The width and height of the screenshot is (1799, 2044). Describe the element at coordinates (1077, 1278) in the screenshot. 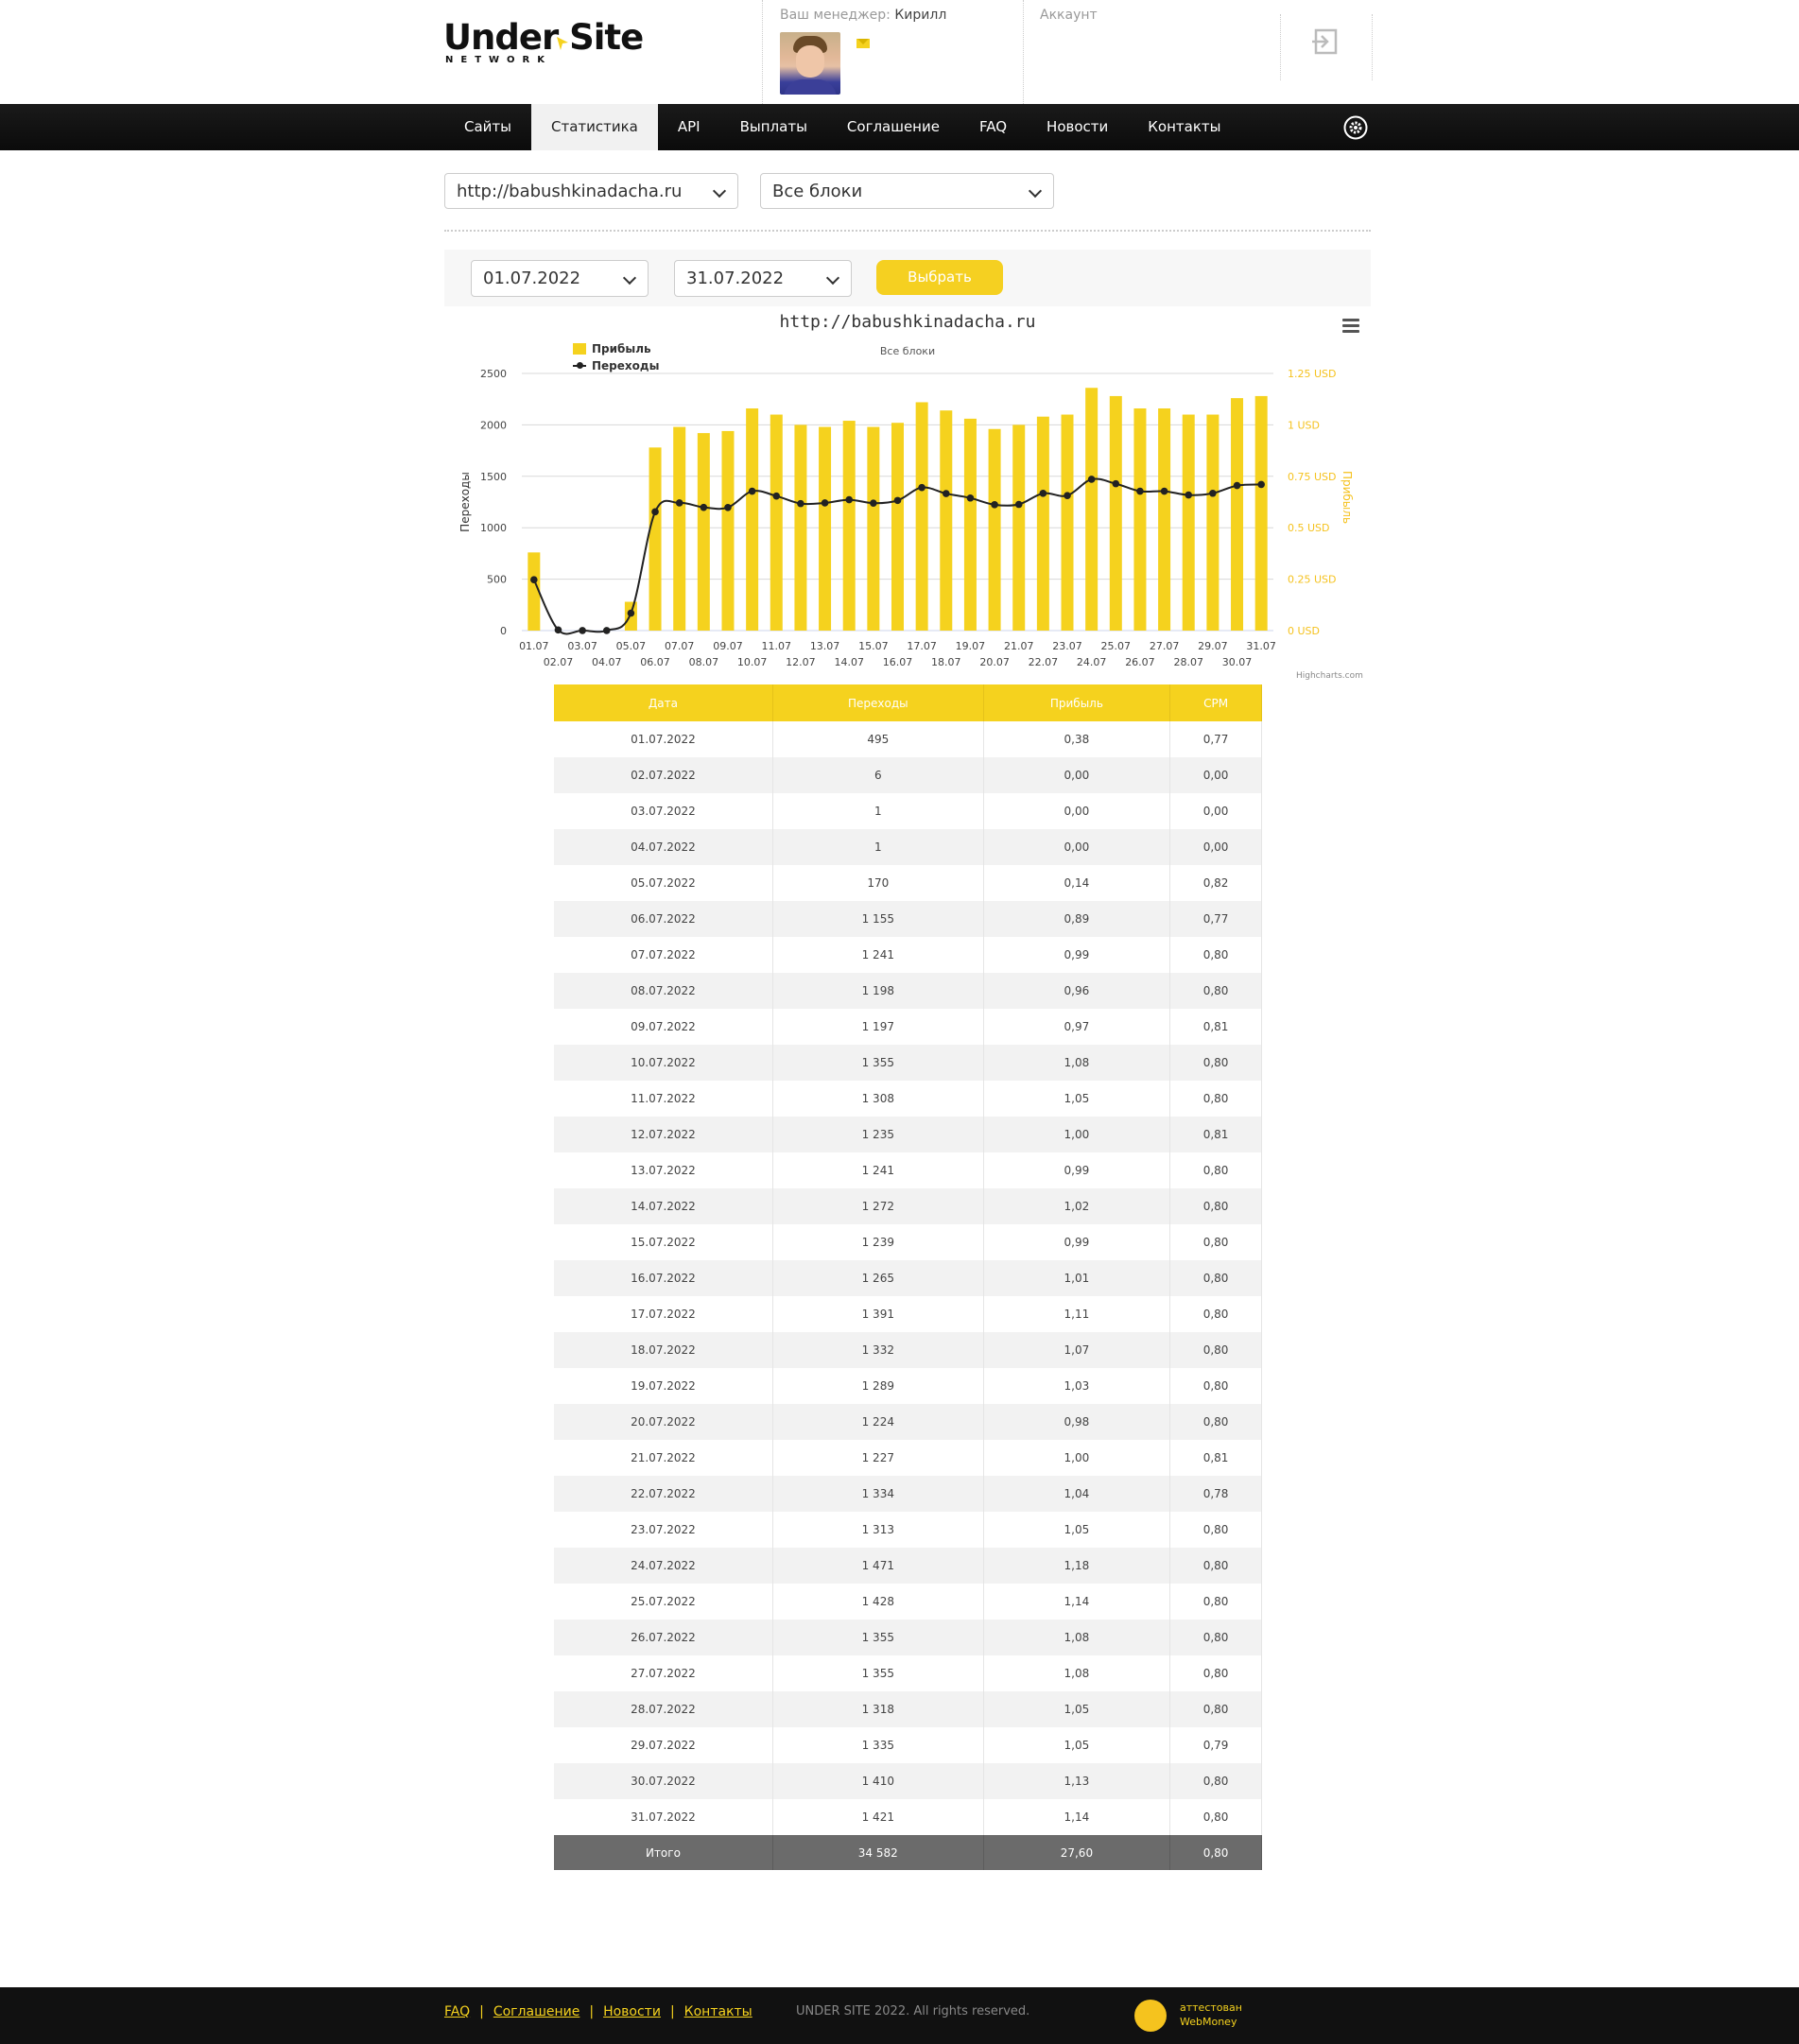

I see `table-cell: 1,01` at that location.